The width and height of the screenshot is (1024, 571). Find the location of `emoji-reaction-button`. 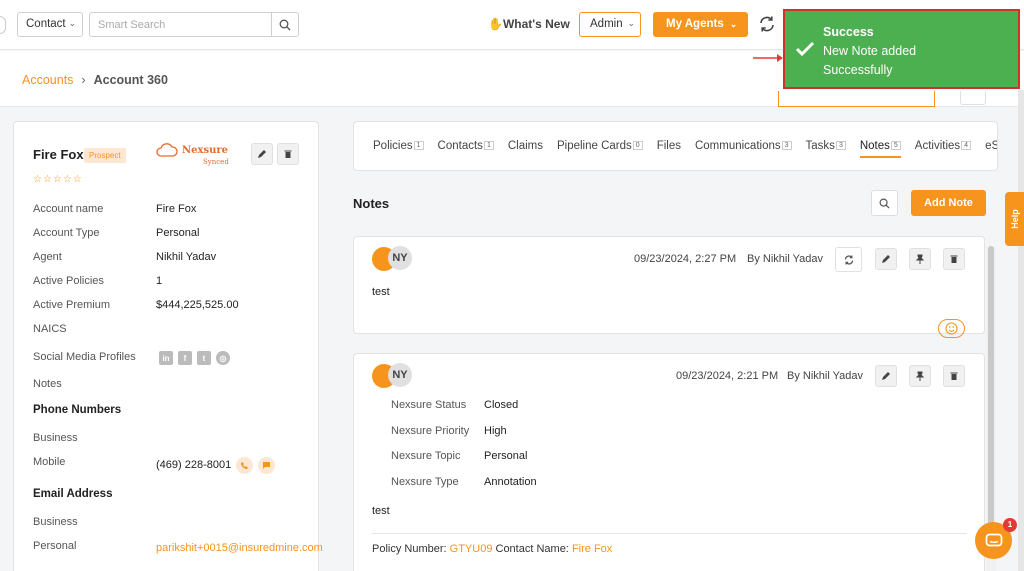

emoji-reaction-button is located at coordinates (951, 328).